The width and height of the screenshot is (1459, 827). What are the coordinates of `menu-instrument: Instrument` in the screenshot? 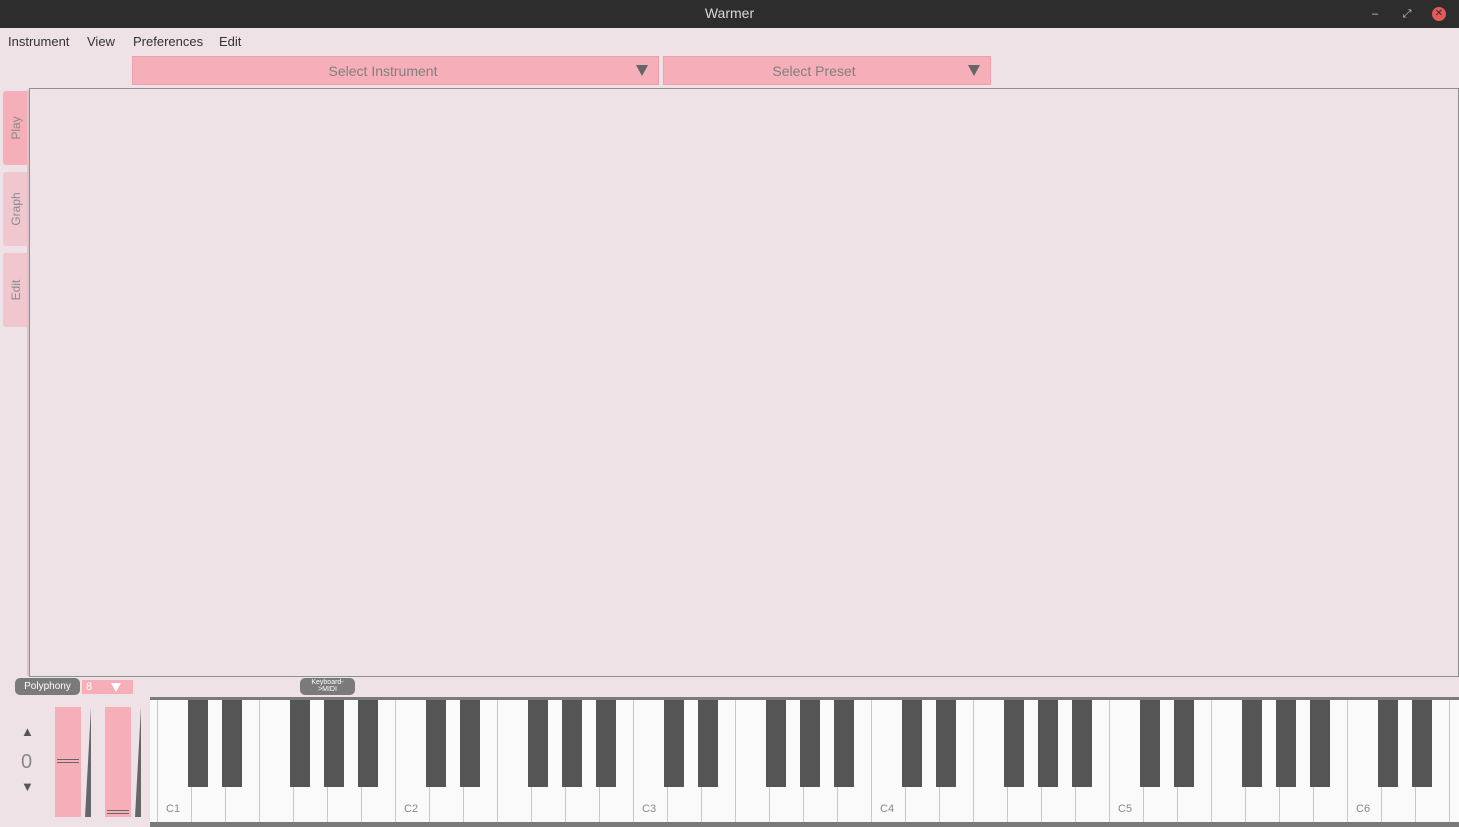 It's located at (38, 41).